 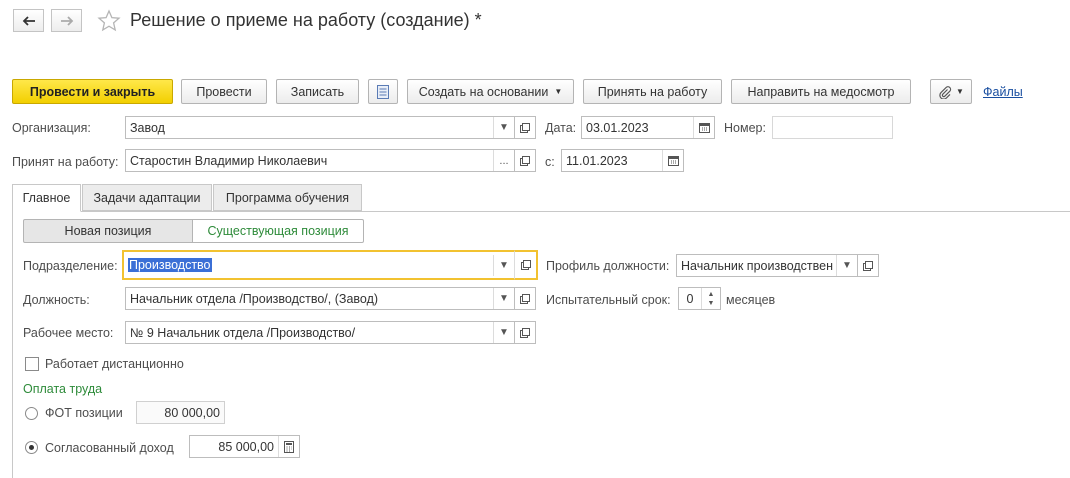 I want to click on department-label: Подразделение:, so click(x=70, y=266).